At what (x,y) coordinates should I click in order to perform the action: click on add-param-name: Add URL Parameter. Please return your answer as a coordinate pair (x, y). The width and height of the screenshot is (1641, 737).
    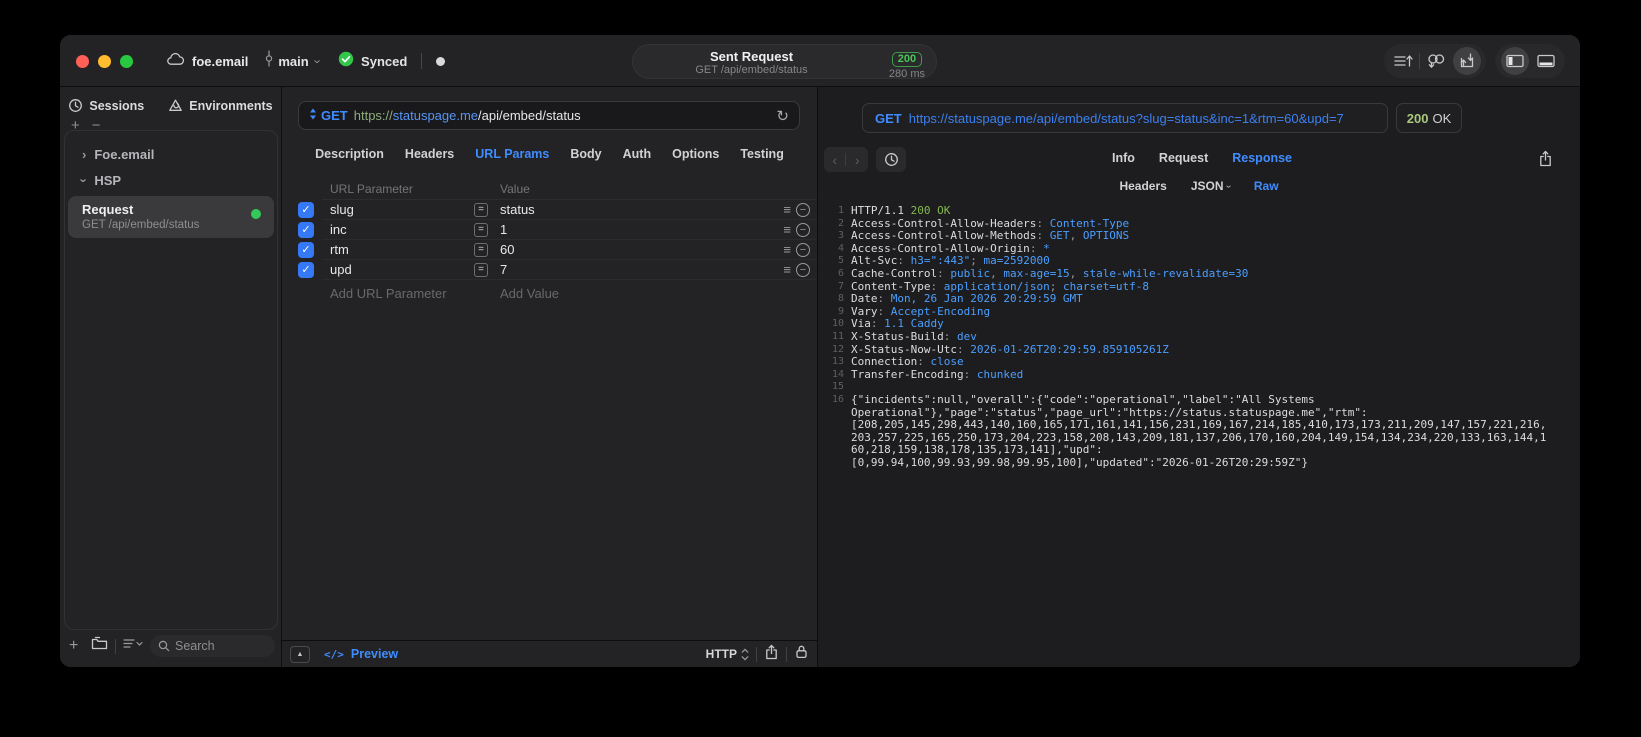
    Looking at the image, I should click on (388, 293).